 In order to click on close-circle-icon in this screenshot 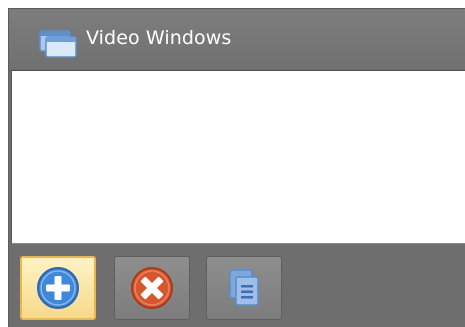, I will do `click(152, 288)`.